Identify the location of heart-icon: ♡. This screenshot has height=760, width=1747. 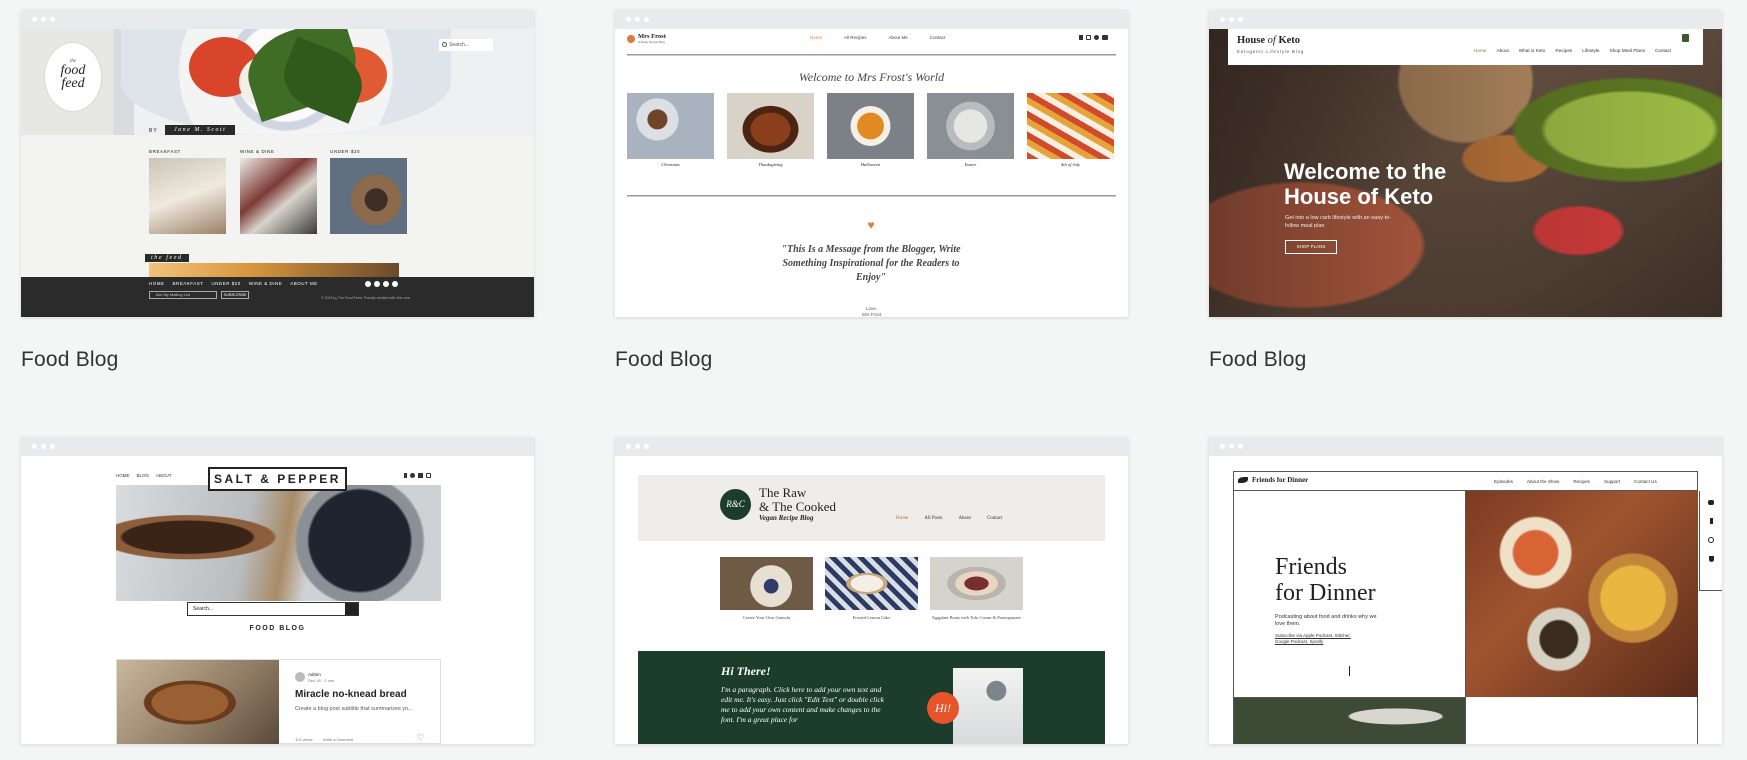
(420, 737).